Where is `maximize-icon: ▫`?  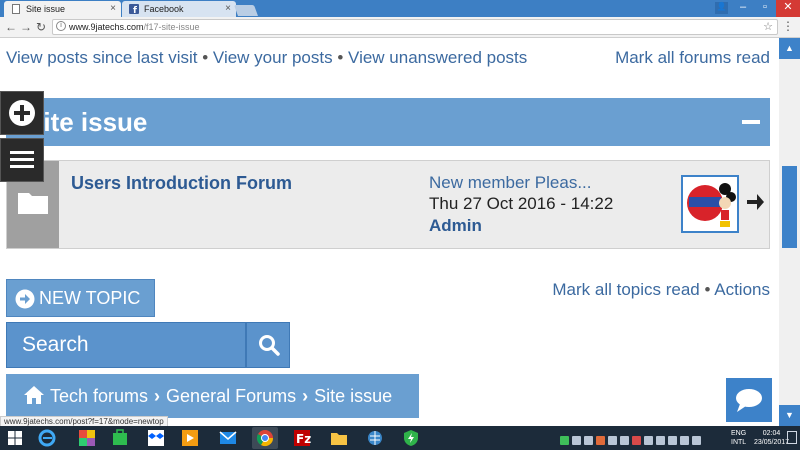 maximize-icon: ▫ is located at coordinates (765, 8).